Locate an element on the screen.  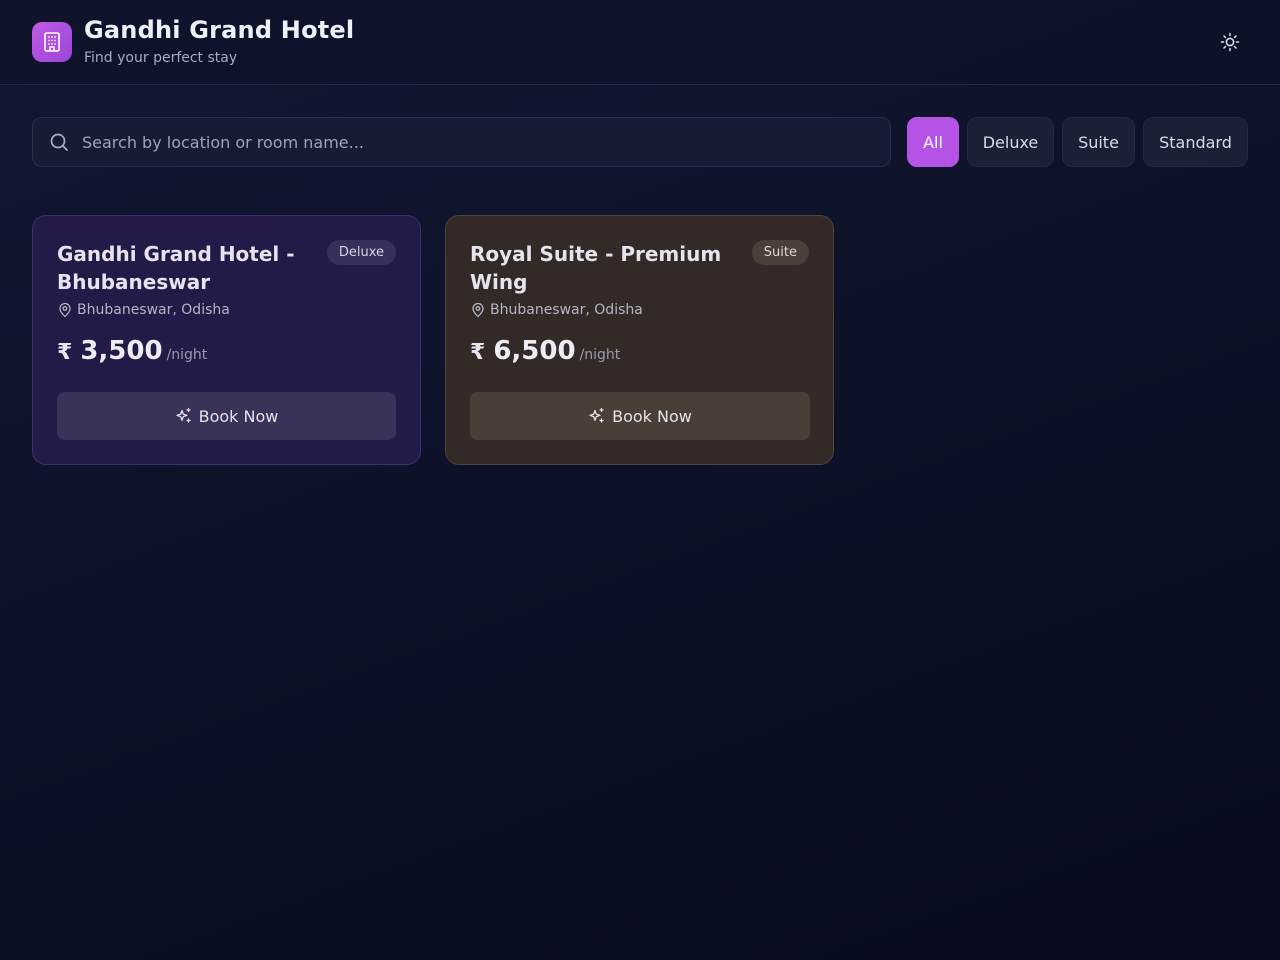
theme-toggle-button is located at coordinates (1230, 42).